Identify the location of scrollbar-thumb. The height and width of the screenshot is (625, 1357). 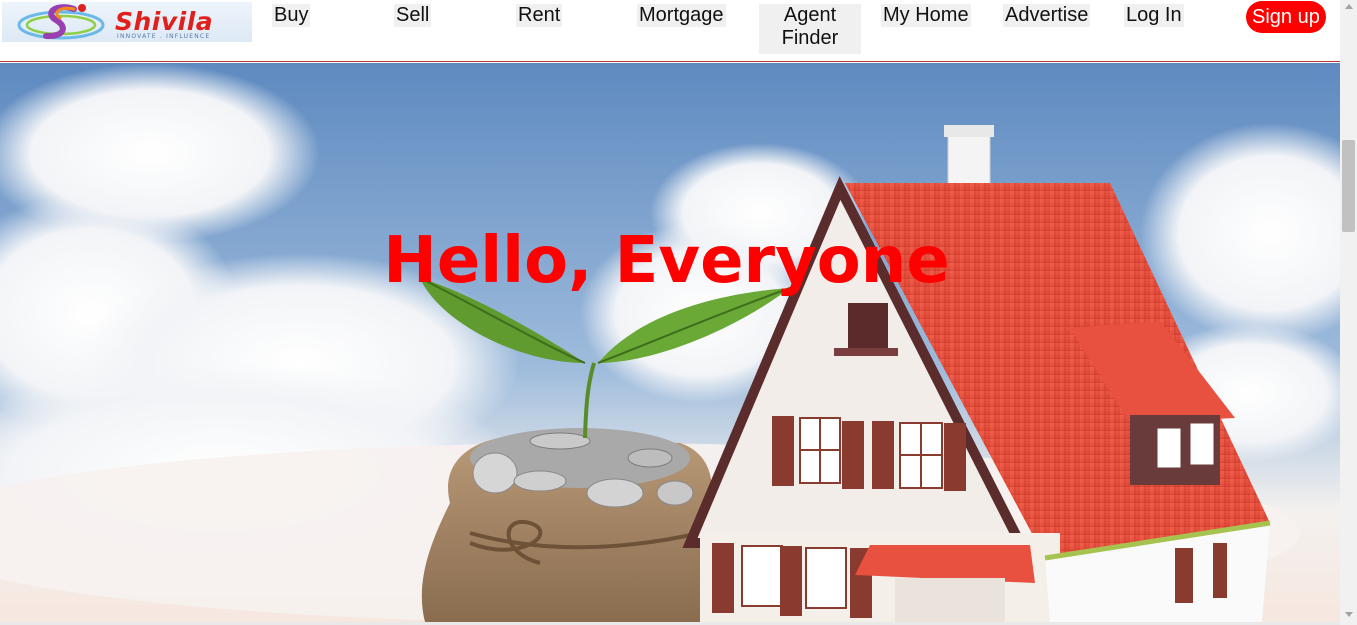
(1348, 186).